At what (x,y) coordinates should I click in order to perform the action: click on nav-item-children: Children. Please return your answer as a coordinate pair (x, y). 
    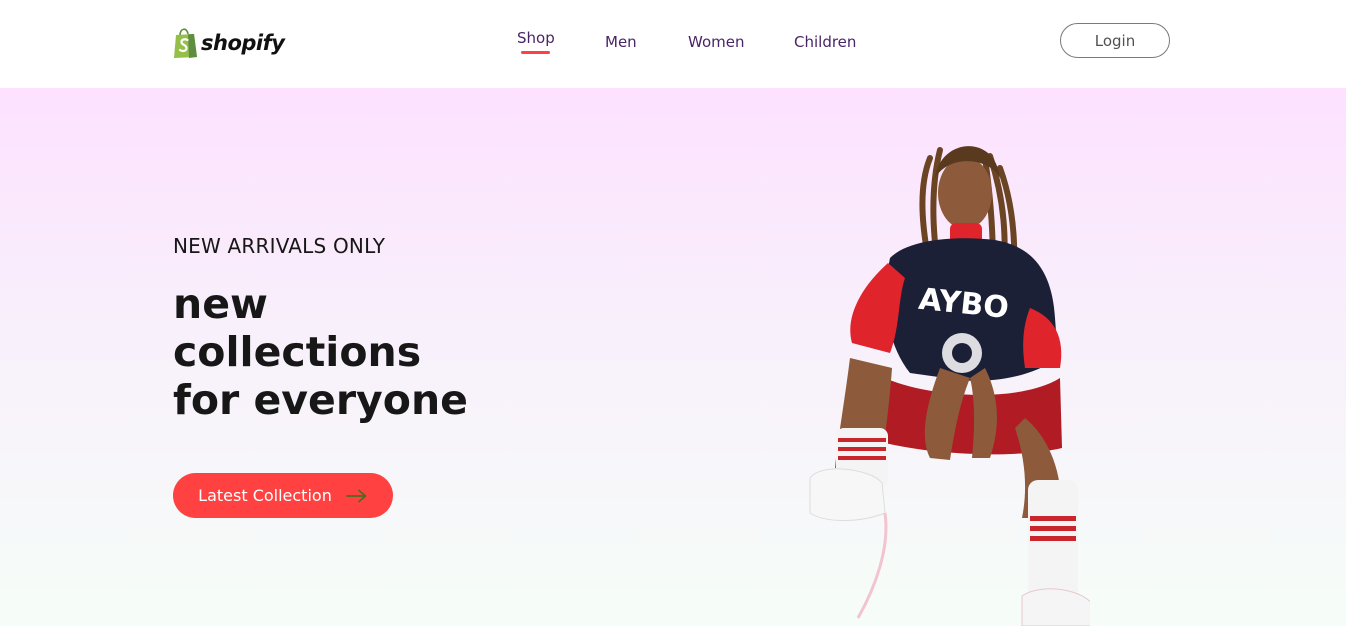
    Looking at the image, I should click on (825, 42).